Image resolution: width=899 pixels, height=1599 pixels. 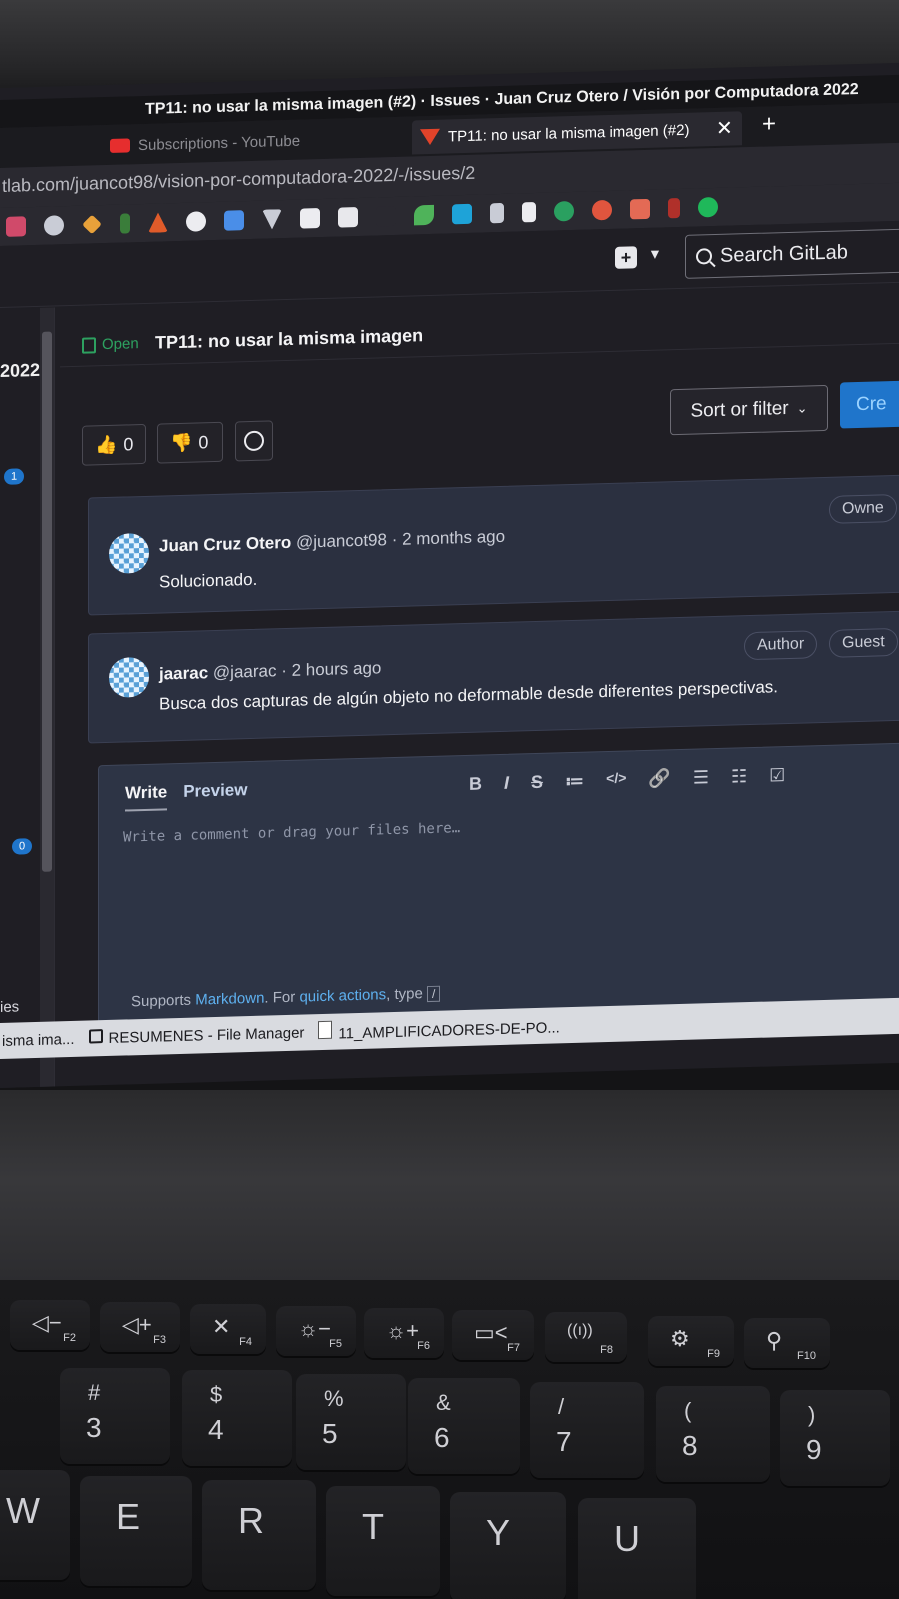 I want to click on bold-icon: B, so click(x=475, y=784).